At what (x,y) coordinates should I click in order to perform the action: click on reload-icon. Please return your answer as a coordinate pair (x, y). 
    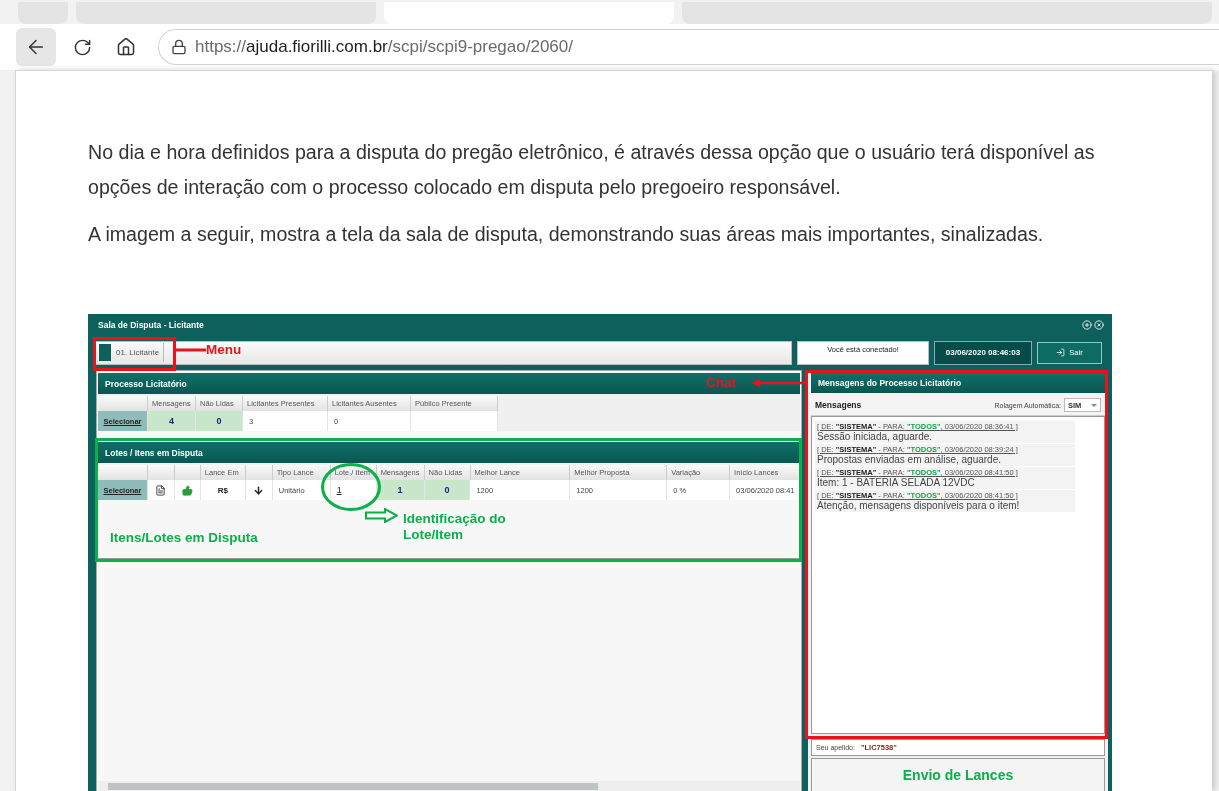
    Looking at the image, I should click on (82, 47).